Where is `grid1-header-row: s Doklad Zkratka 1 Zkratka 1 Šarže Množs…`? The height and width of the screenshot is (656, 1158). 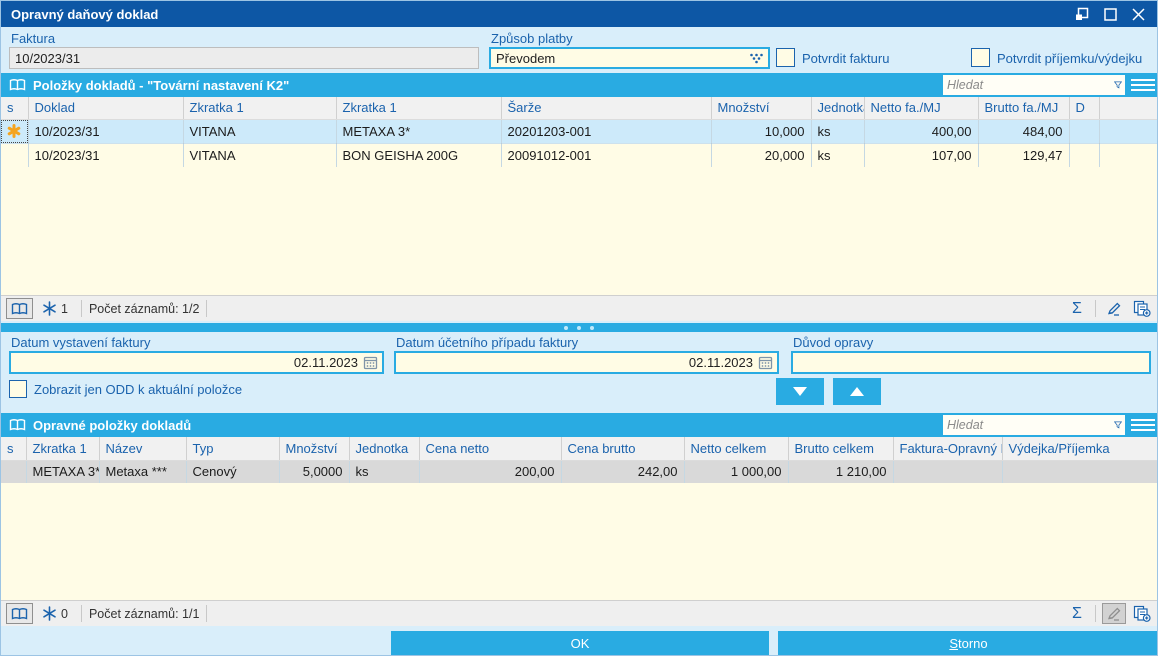 grid1-header-row: s Doklad Zkratka 1 Zkratka 1 Šarže Množs… is located at coordinates (579, 108).